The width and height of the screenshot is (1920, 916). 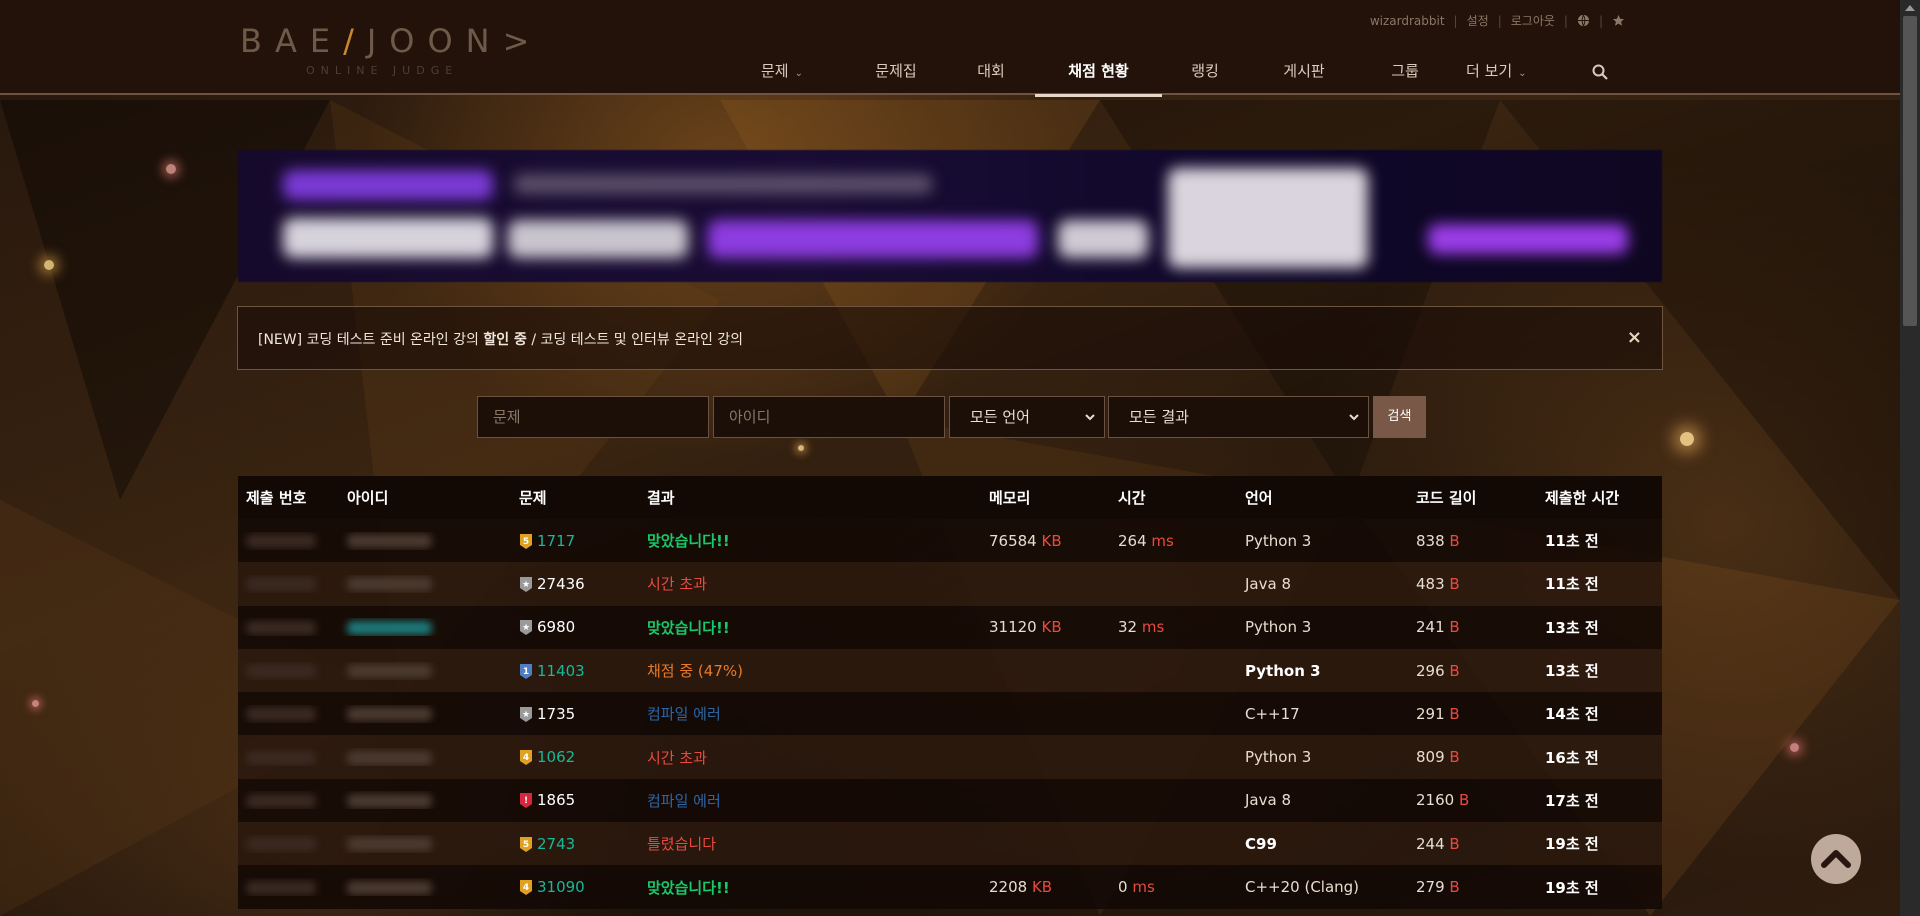 What do you see at coordinates (695, 671) in the screenshot?
I see `result-text: 채점 중 (47%)` at bounding box center [695, 671].